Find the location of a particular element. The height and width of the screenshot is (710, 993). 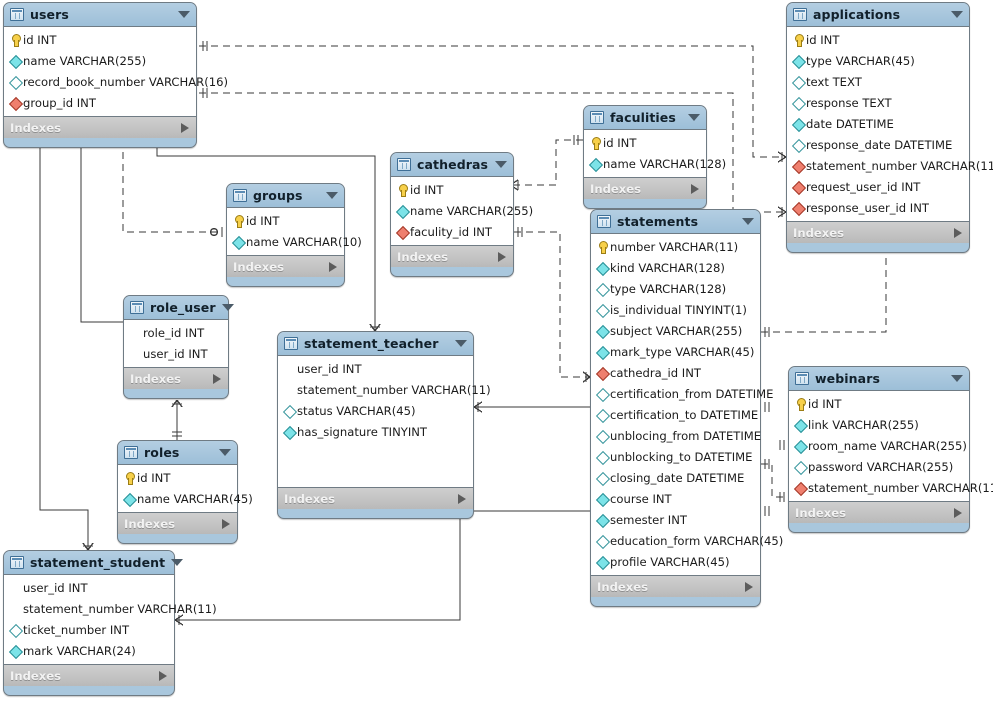

table-header: users is located at coordinates (100, 14).